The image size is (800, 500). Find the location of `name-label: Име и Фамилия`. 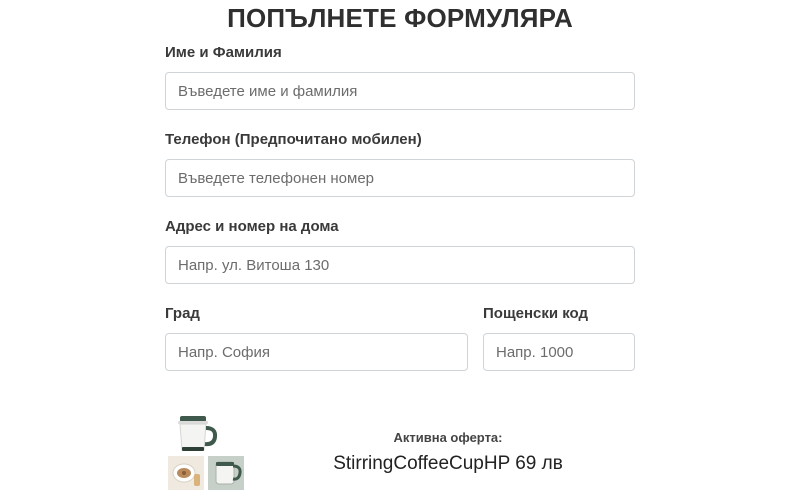

name-label: Име и Фамилия is located at coordinates (223, 52).